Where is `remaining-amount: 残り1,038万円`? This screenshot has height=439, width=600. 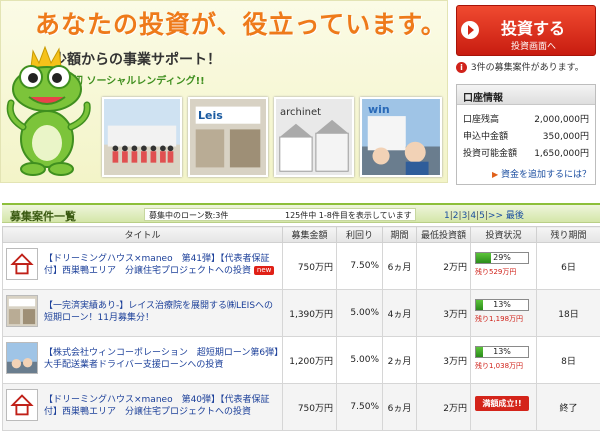
remaining-amount: 残り1,038万円 is located at coordinates (499, 366).